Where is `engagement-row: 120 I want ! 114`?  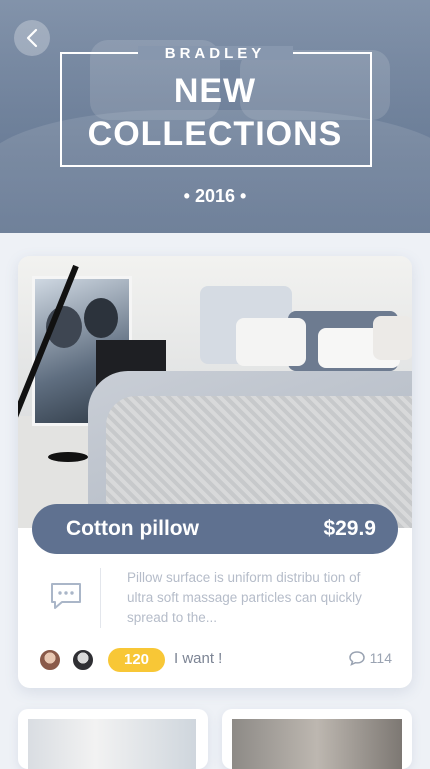 engagement-row: 120 I want ! 114 is located at coordinates (215, 661).